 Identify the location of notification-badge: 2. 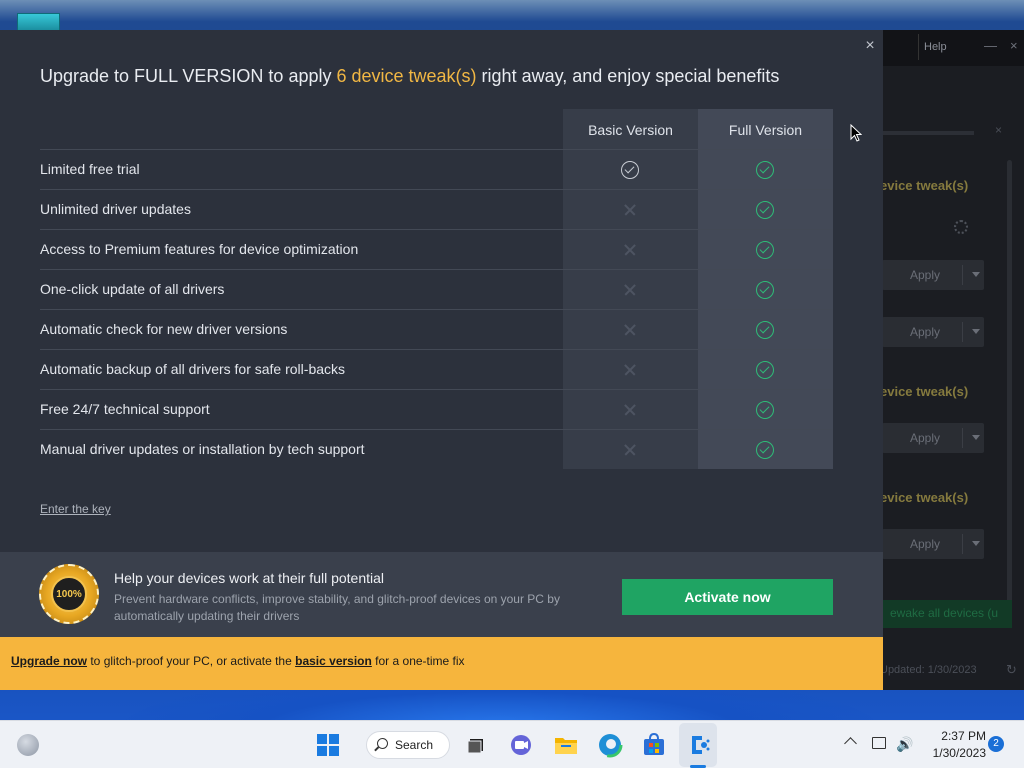
(996, 744).